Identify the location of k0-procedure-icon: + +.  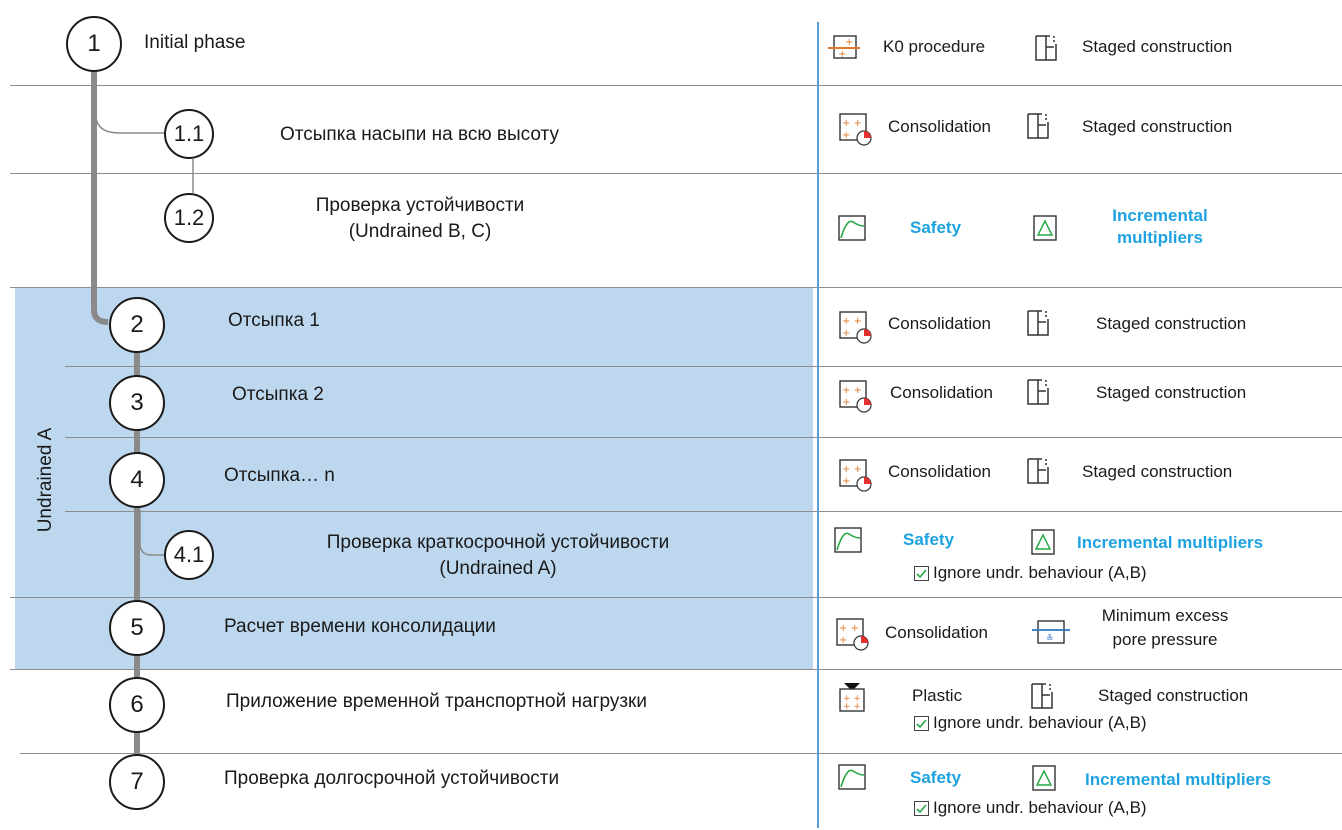
(844, 47).